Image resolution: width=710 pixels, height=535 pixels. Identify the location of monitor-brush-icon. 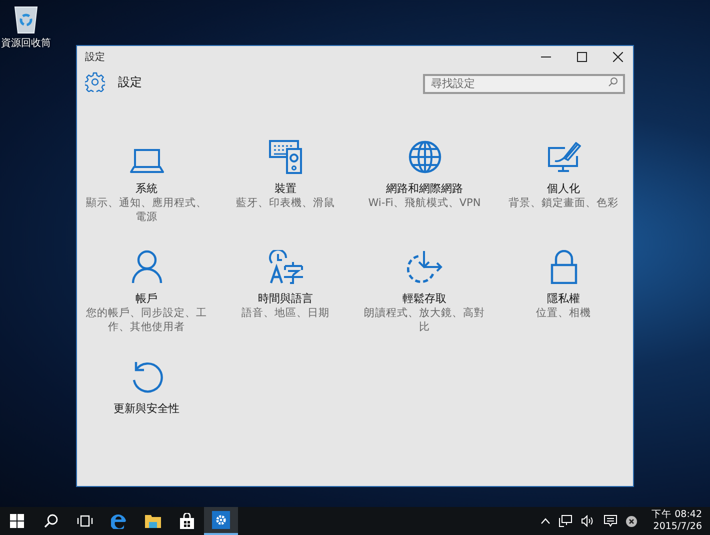
(563, 158).